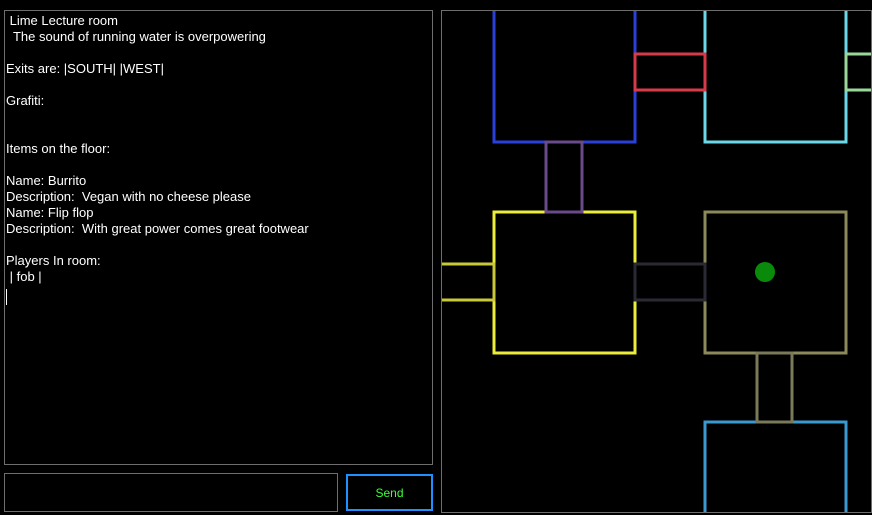  What do you see at coordinates (53, 260) in the screenshot?
I see `output-line: Players In room:` at bounding box center [53, 260].